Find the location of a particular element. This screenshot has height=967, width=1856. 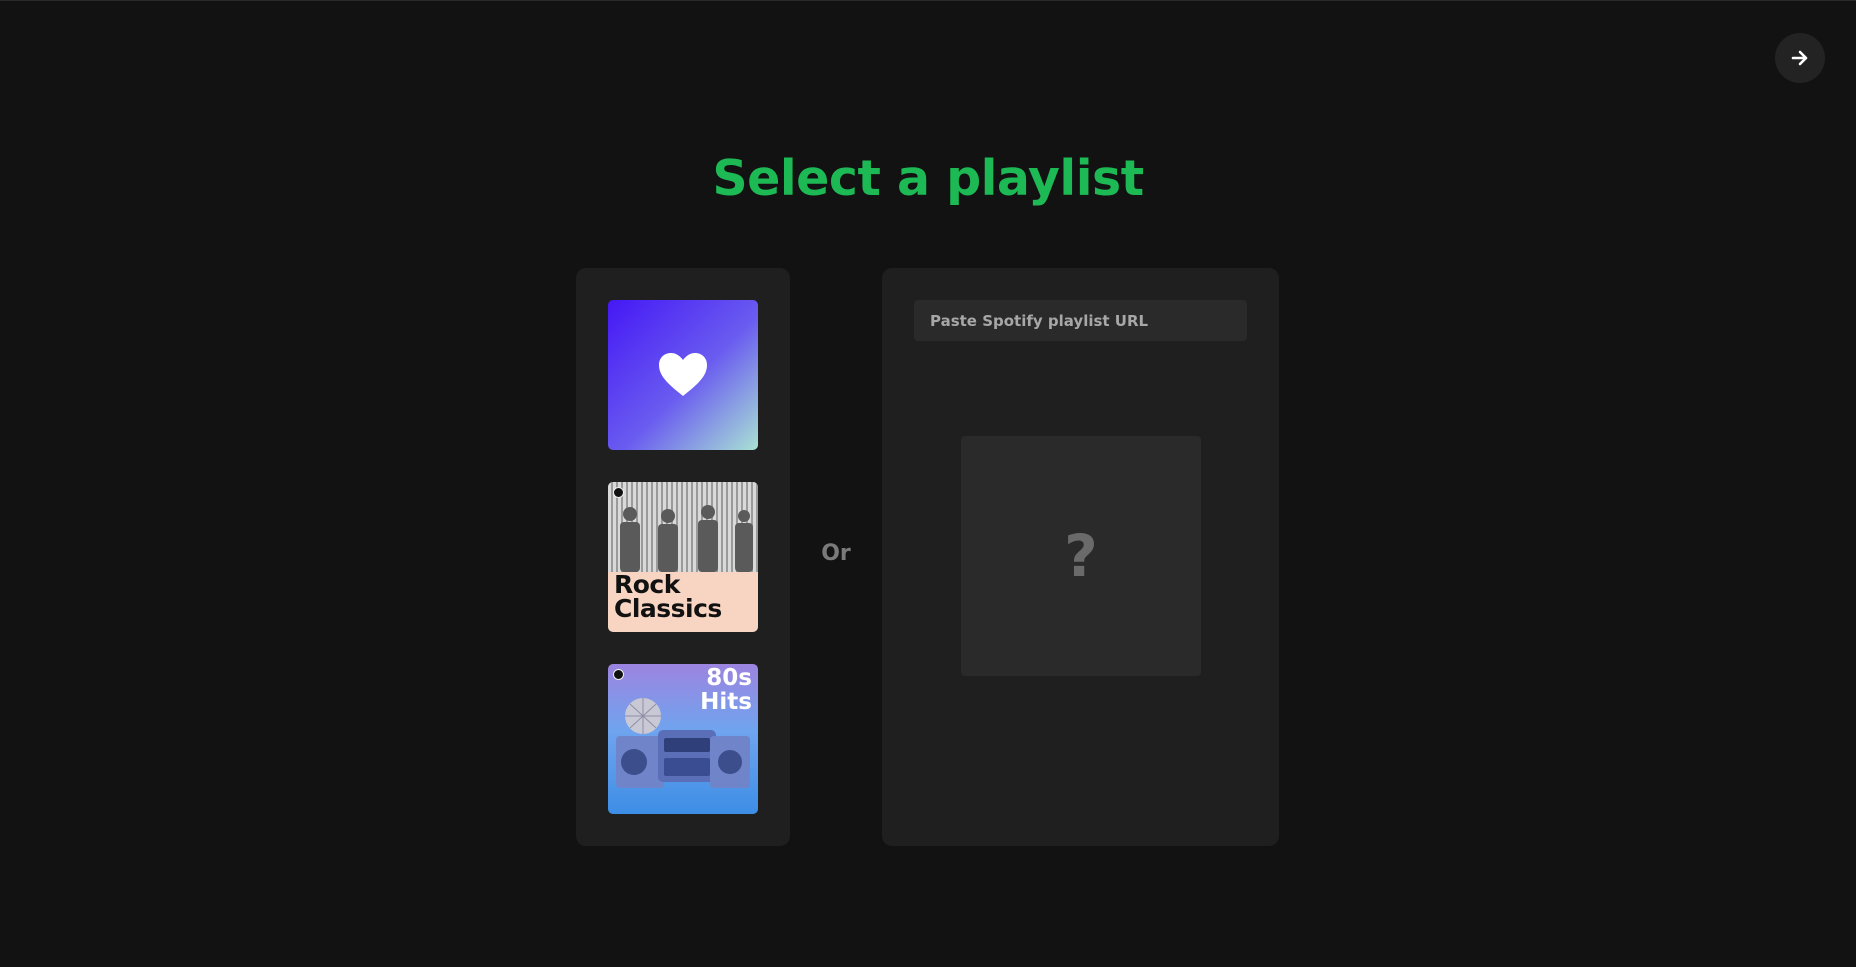

playlist-tile-80s-hits: 80s Hits is located at coordinates (683, 739).